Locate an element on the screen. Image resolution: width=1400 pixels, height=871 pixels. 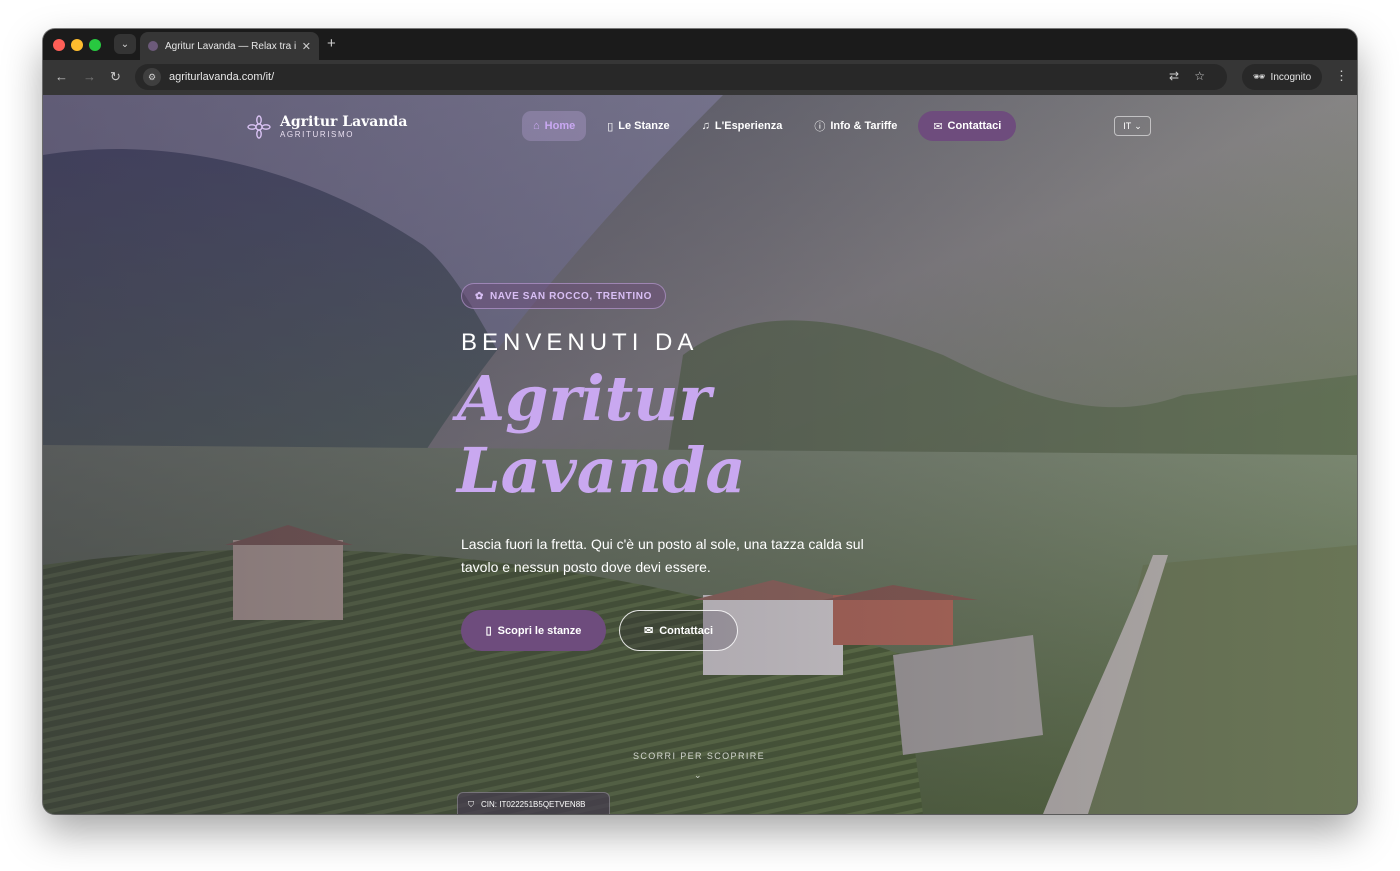
translate-icon: ⇄ is located at coordinates (1174, 76).